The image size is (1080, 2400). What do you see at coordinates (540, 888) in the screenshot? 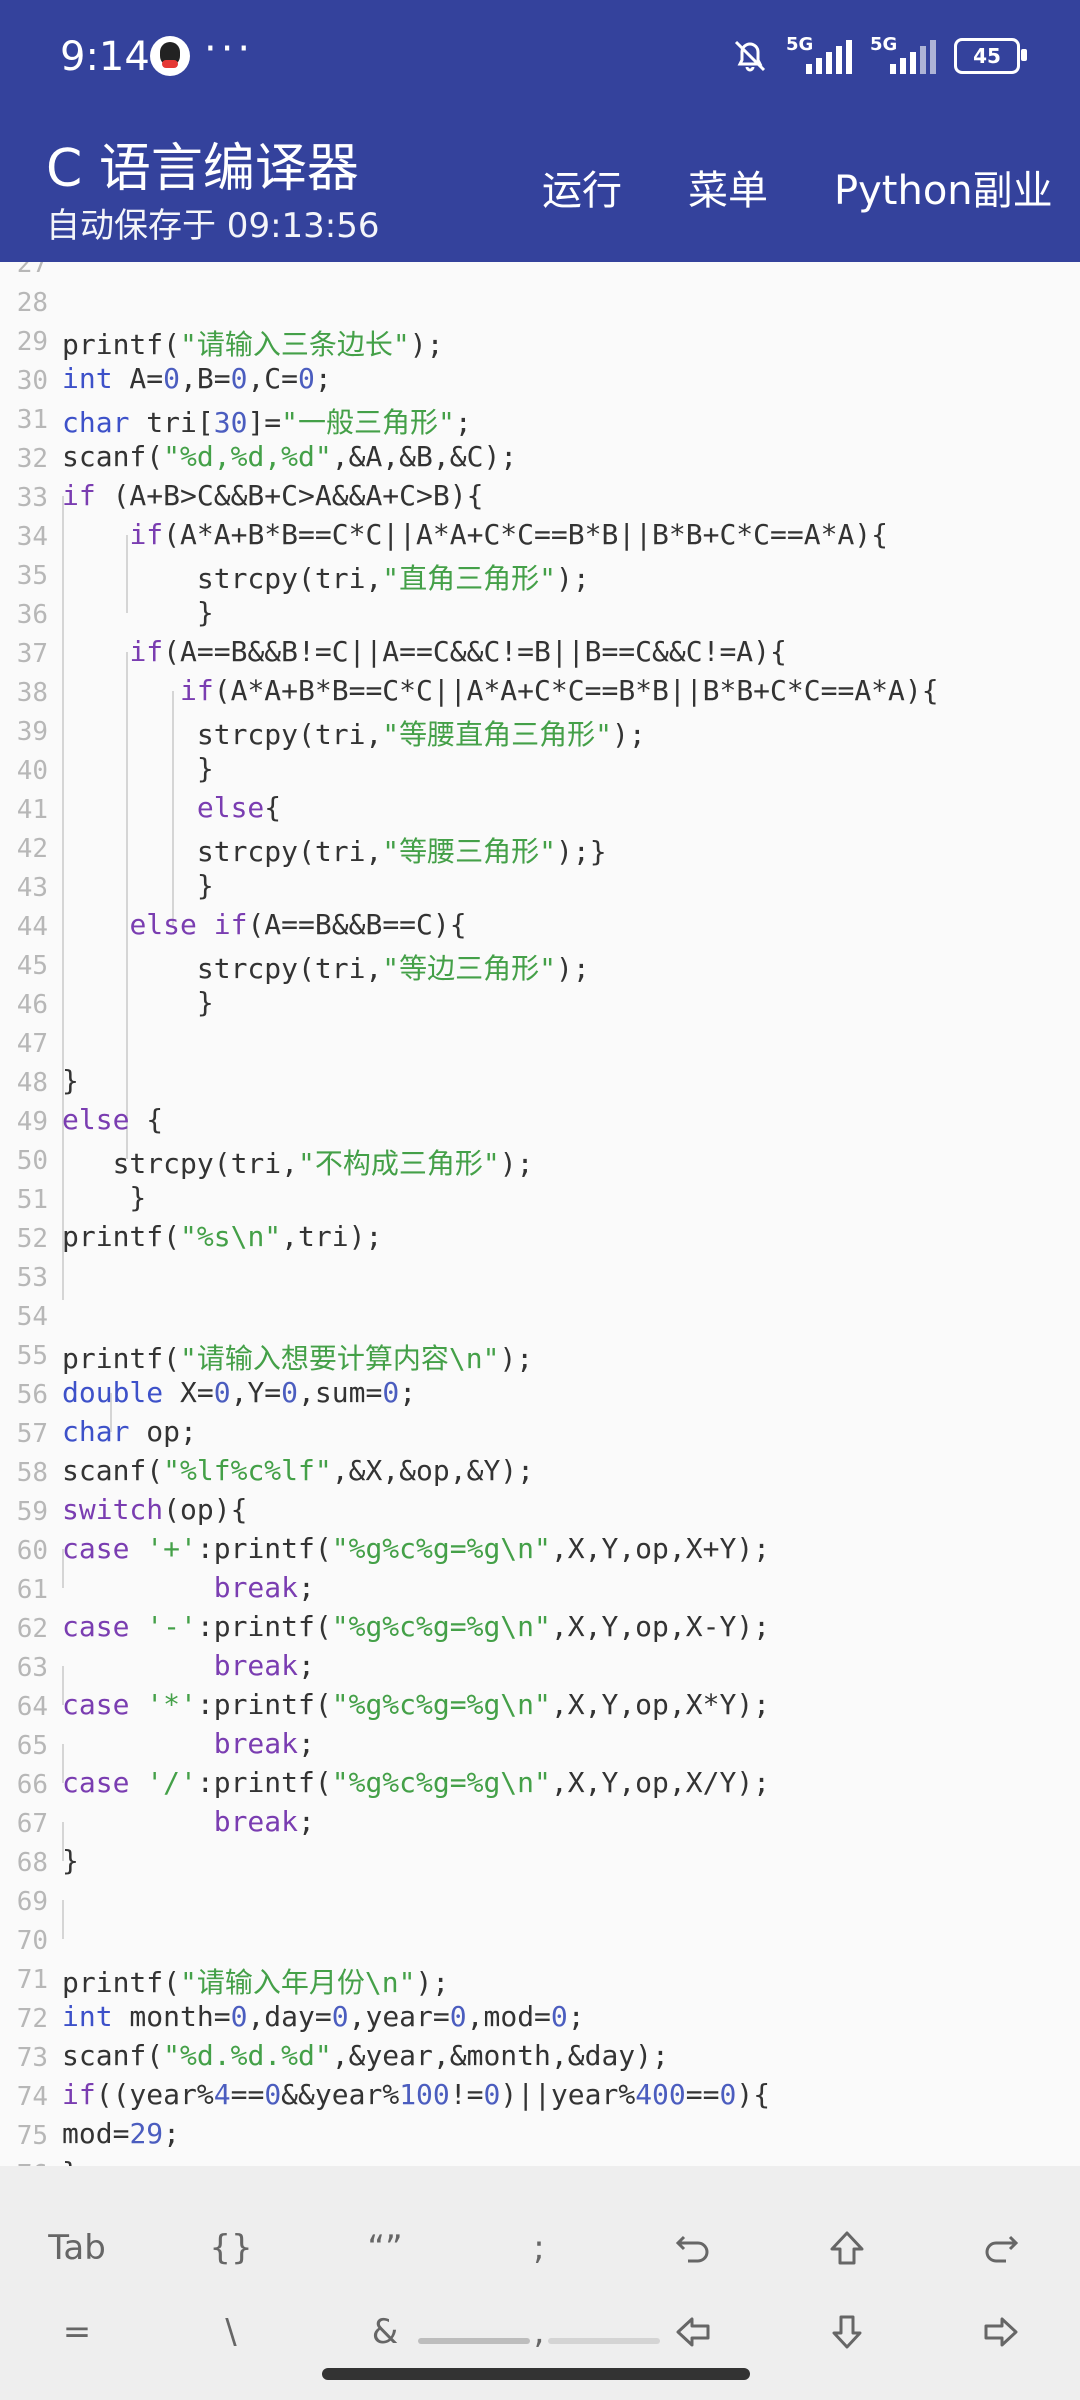
I see `code-line: 43 }` at bounding box center [540, 888].